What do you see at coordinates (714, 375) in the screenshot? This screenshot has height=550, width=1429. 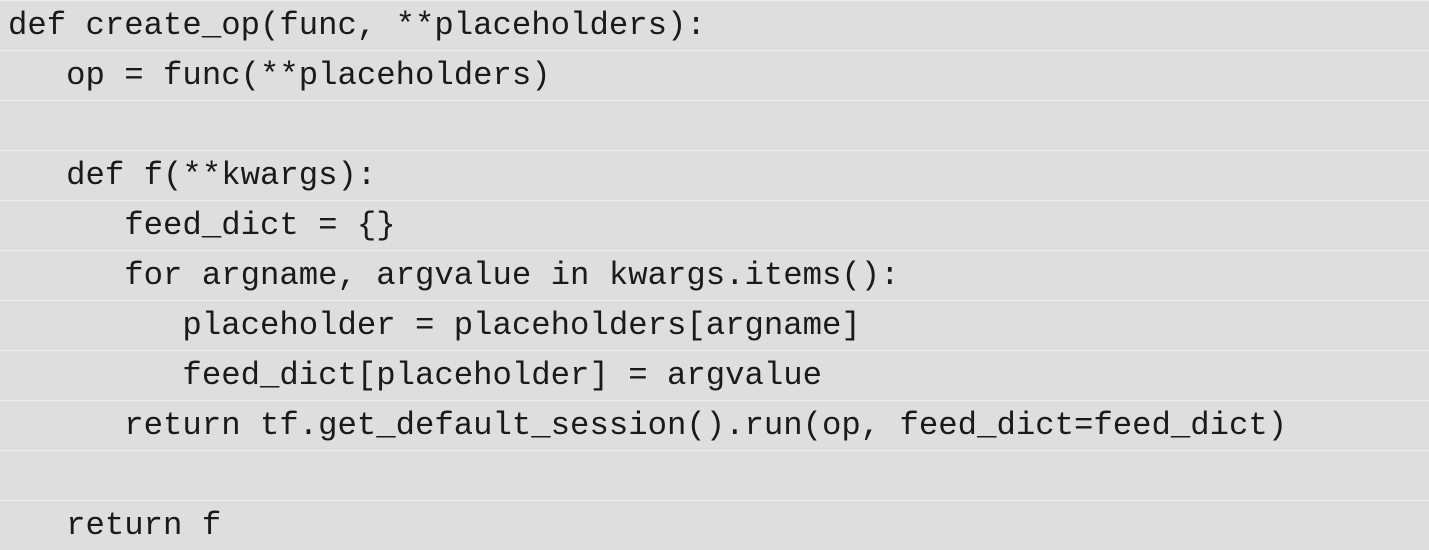 I see `code-line: feed_dict[placeholder] = argvalue` at bounding box center [714, 375].